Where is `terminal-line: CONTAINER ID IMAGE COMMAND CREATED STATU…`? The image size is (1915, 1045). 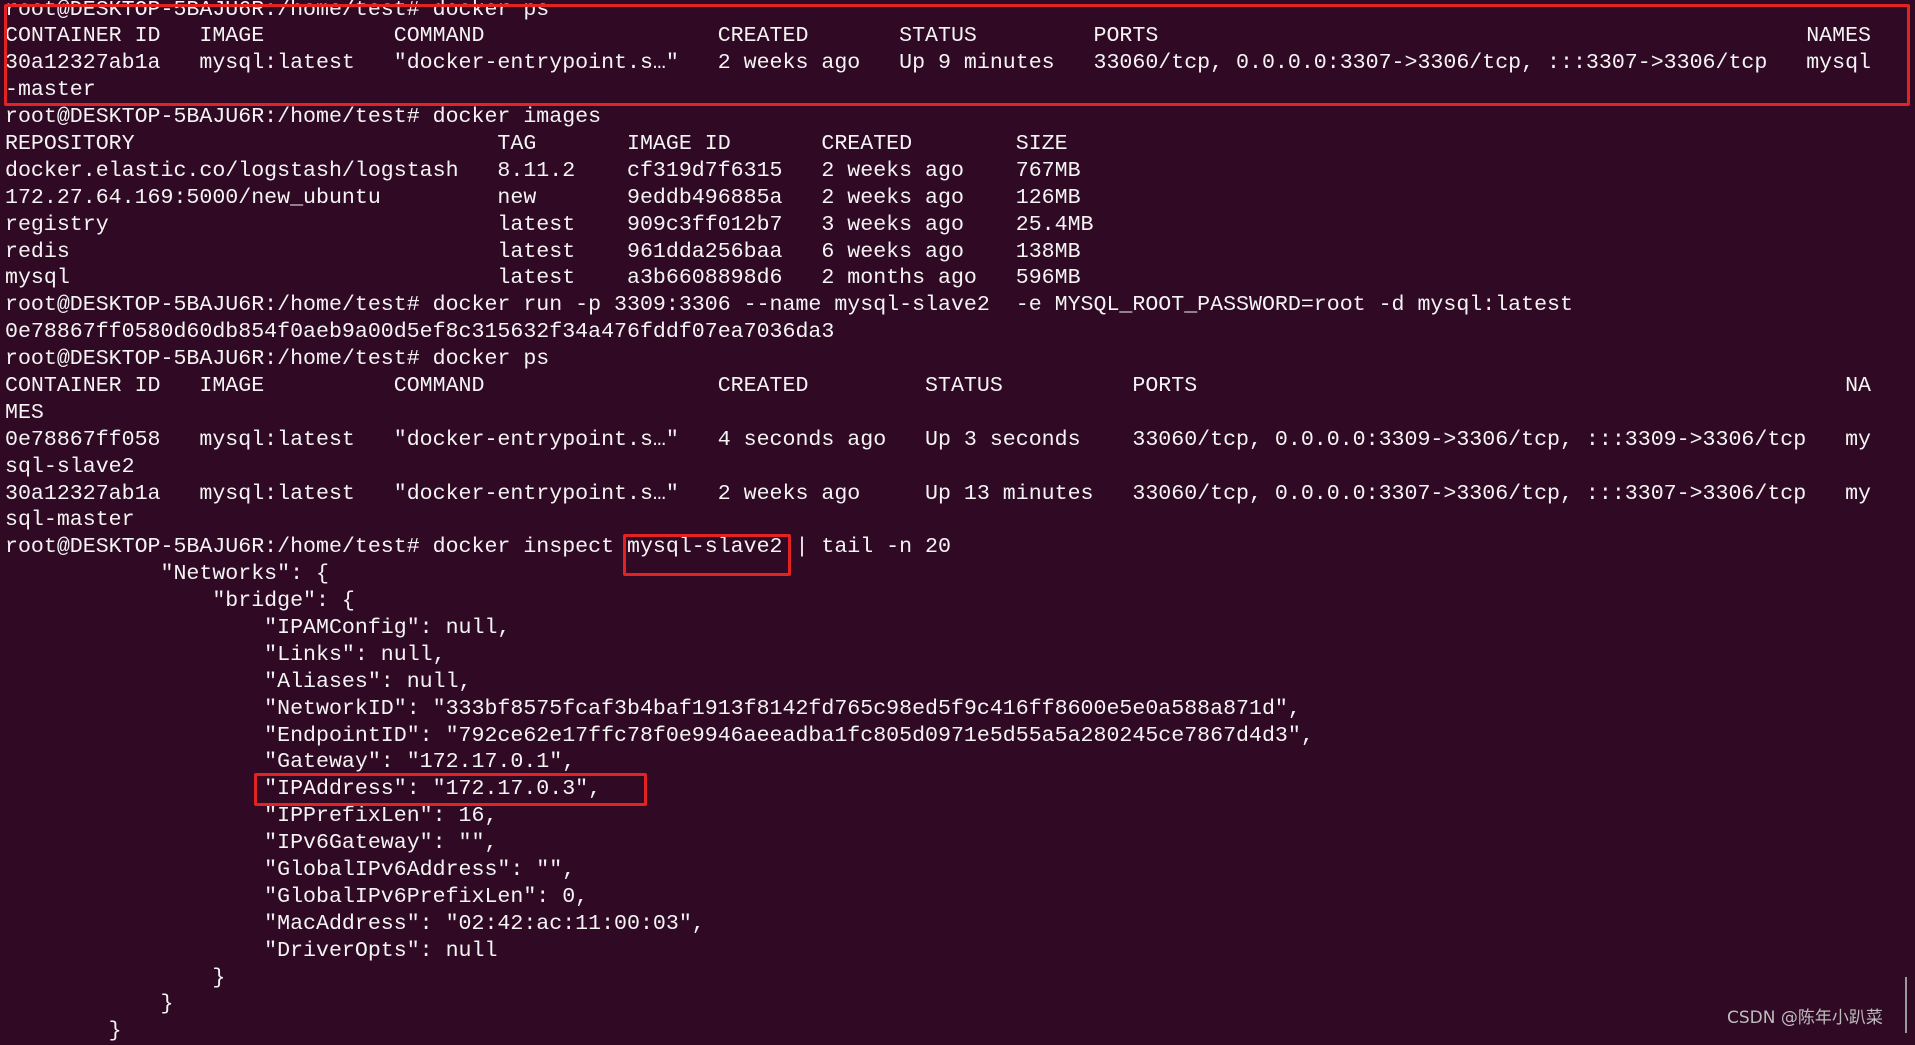
terminal-line: CONTAINER ID IMAGE COMMAND CREATED STATU… is located at coordinates (938, 385).